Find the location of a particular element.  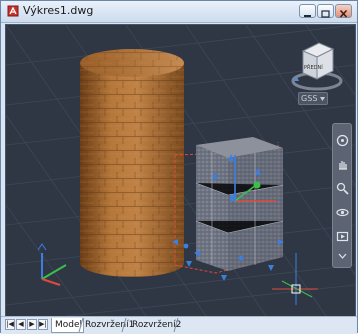

next-icon: ▶ is located at coordinates (32, 324).